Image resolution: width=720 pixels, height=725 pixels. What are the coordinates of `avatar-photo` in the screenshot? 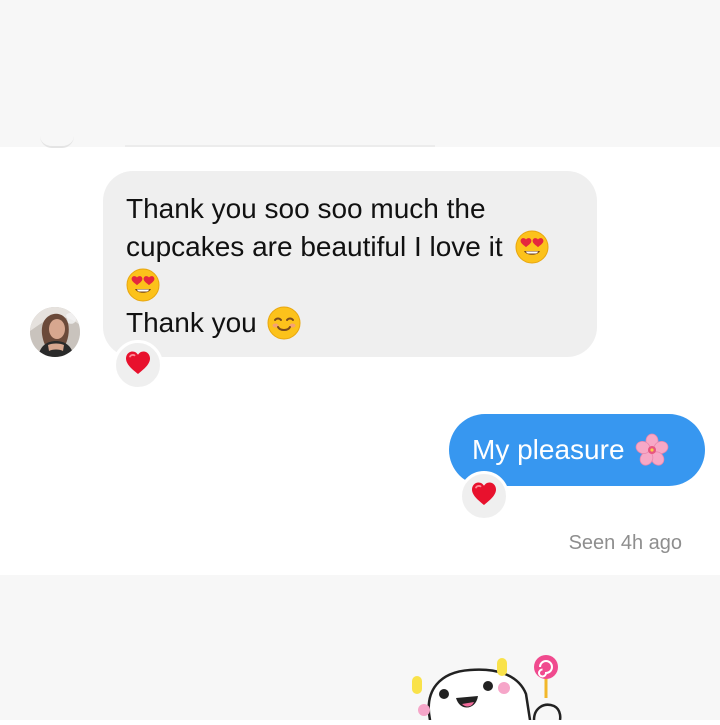 It's located at (55, 332).